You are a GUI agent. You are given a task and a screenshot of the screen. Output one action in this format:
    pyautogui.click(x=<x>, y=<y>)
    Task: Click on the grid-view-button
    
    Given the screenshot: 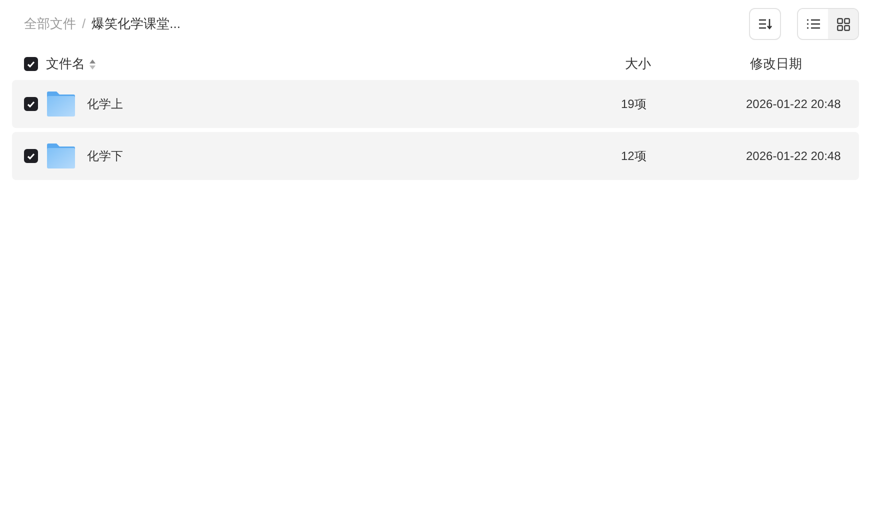 What is the action you would take?
    pyautogui.click(x=843, y=24)
    